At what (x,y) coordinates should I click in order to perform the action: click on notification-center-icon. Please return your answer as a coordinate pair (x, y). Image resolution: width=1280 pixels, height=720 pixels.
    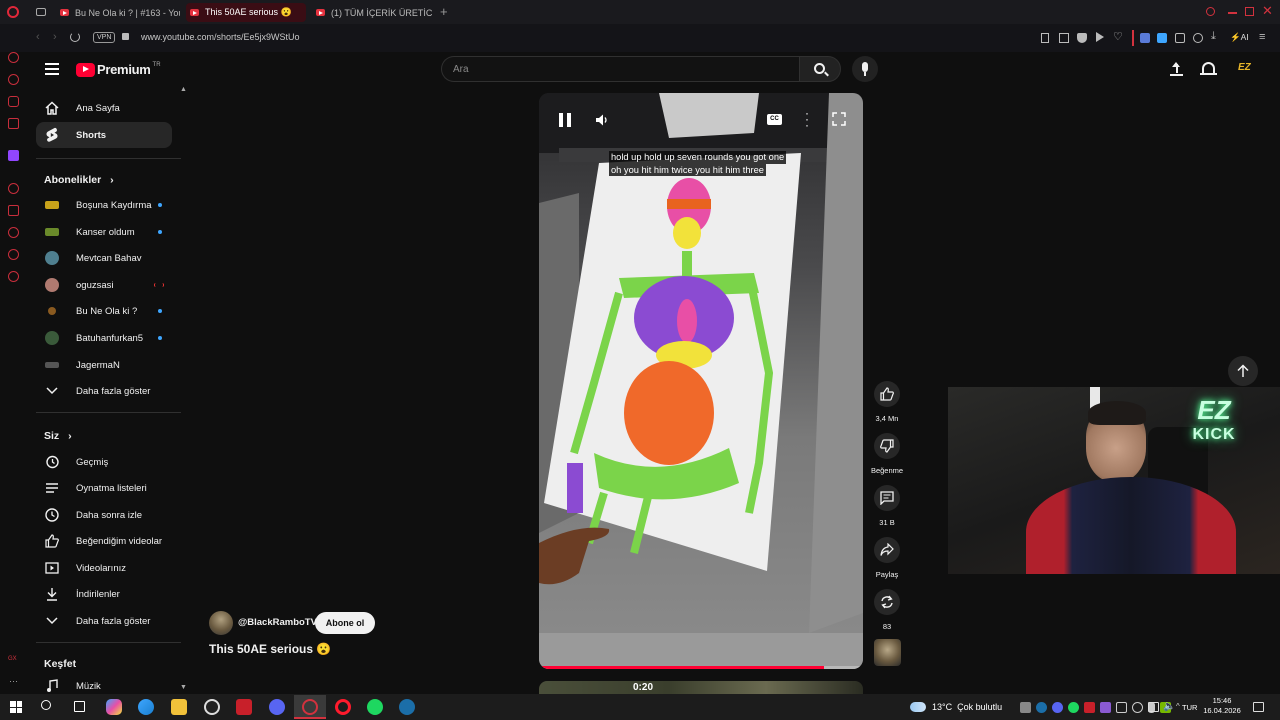
    Looking at the image, I should click on (1258, 707).